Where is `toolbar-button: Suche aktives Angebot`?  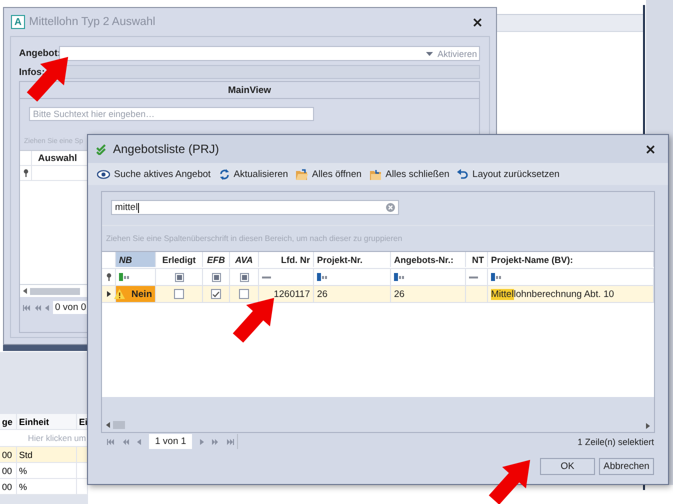
toolbar-button: Suche aktives Angebot is located at coordinates (154, 174).